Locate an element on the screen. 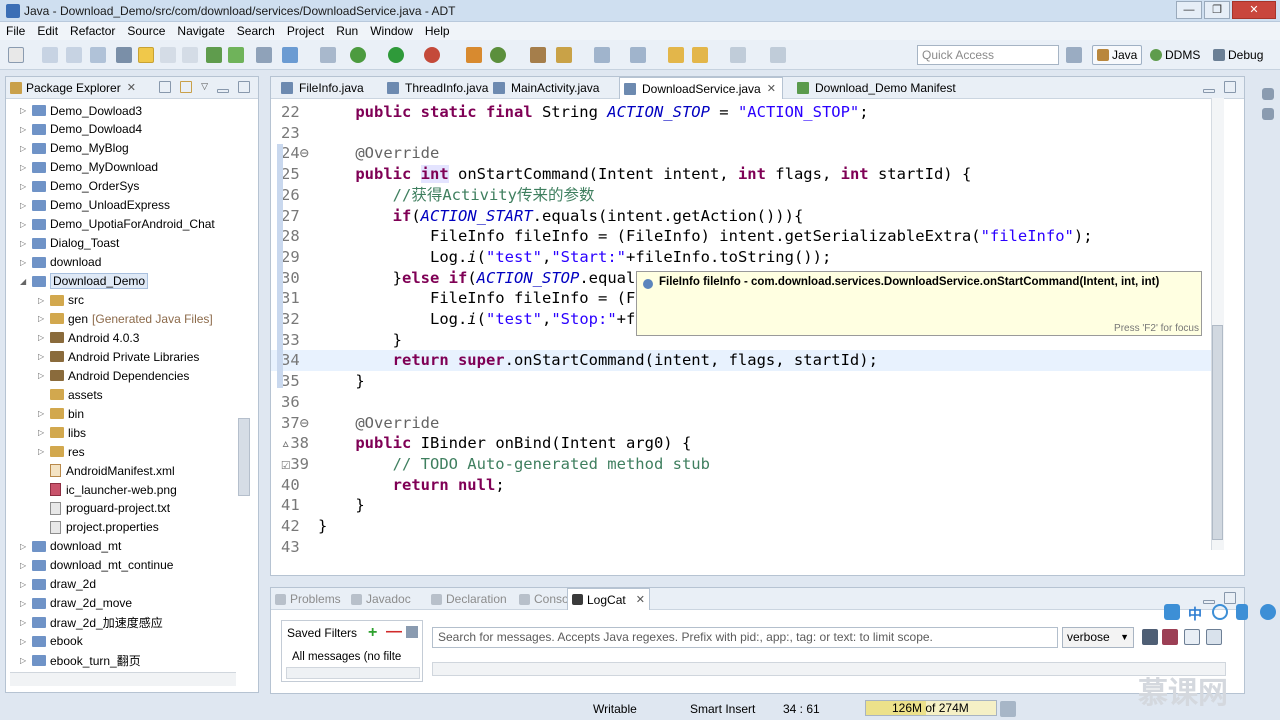 This screenshot has width=1280, height=720. tree-item: ▷ ebook is located at coordinates (51, 641).